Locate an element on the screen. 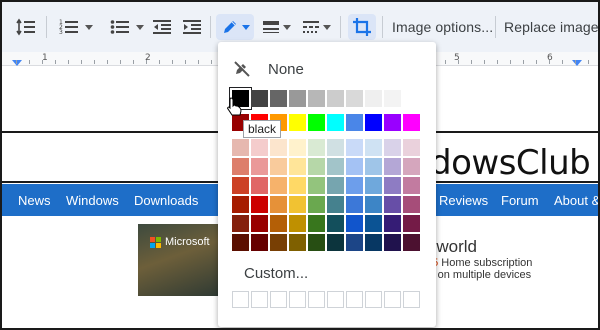  nav-item-reviews: Reviews is located at coordinates (463, 200).